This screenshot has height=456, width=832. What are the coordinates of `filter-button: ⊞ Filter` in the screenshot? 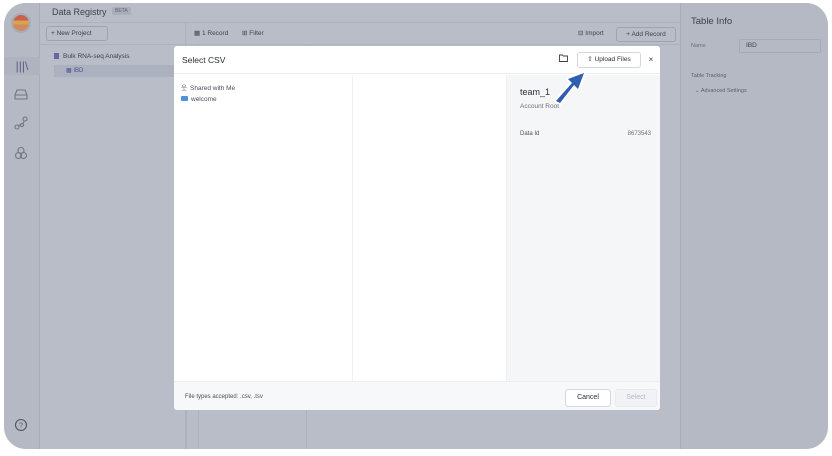 It's located at (253, 33).